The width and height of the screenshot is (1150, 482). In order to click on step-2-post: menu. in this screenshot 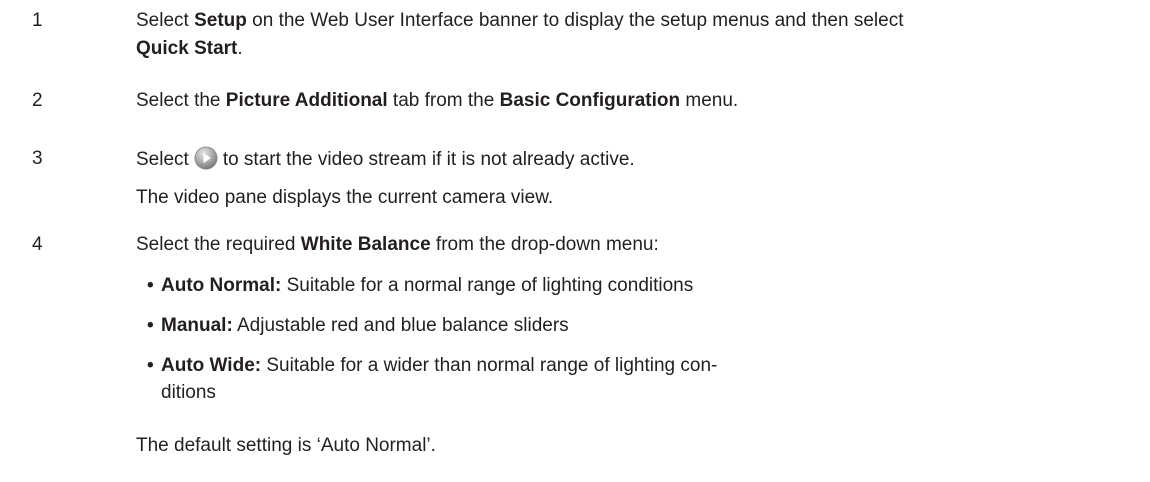, I will do `click(709, 100)`.